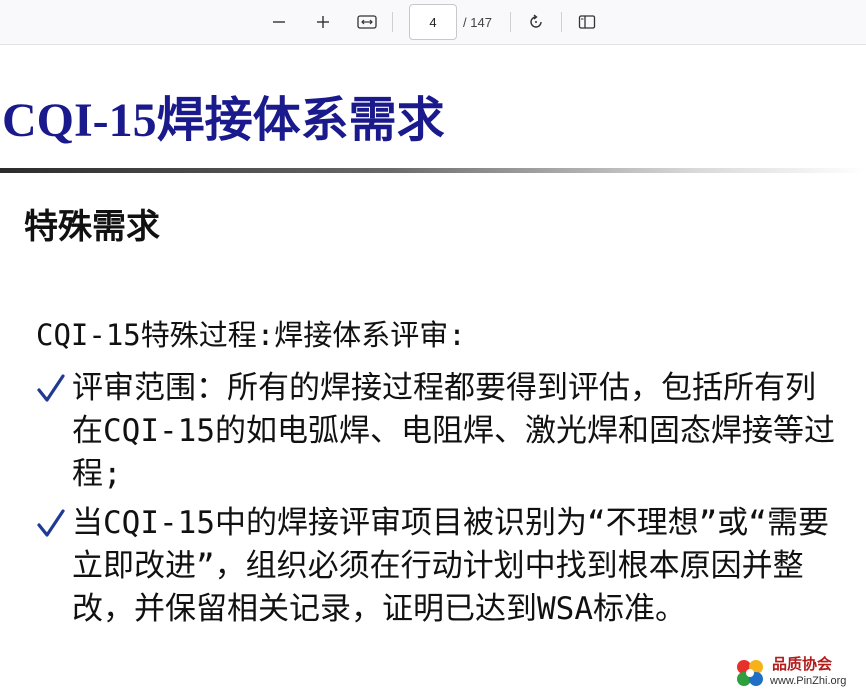  What do you see at coordinates (477, 22) in the screenshot?
I see `page-total: / 147` at bounding box center [477, 22].